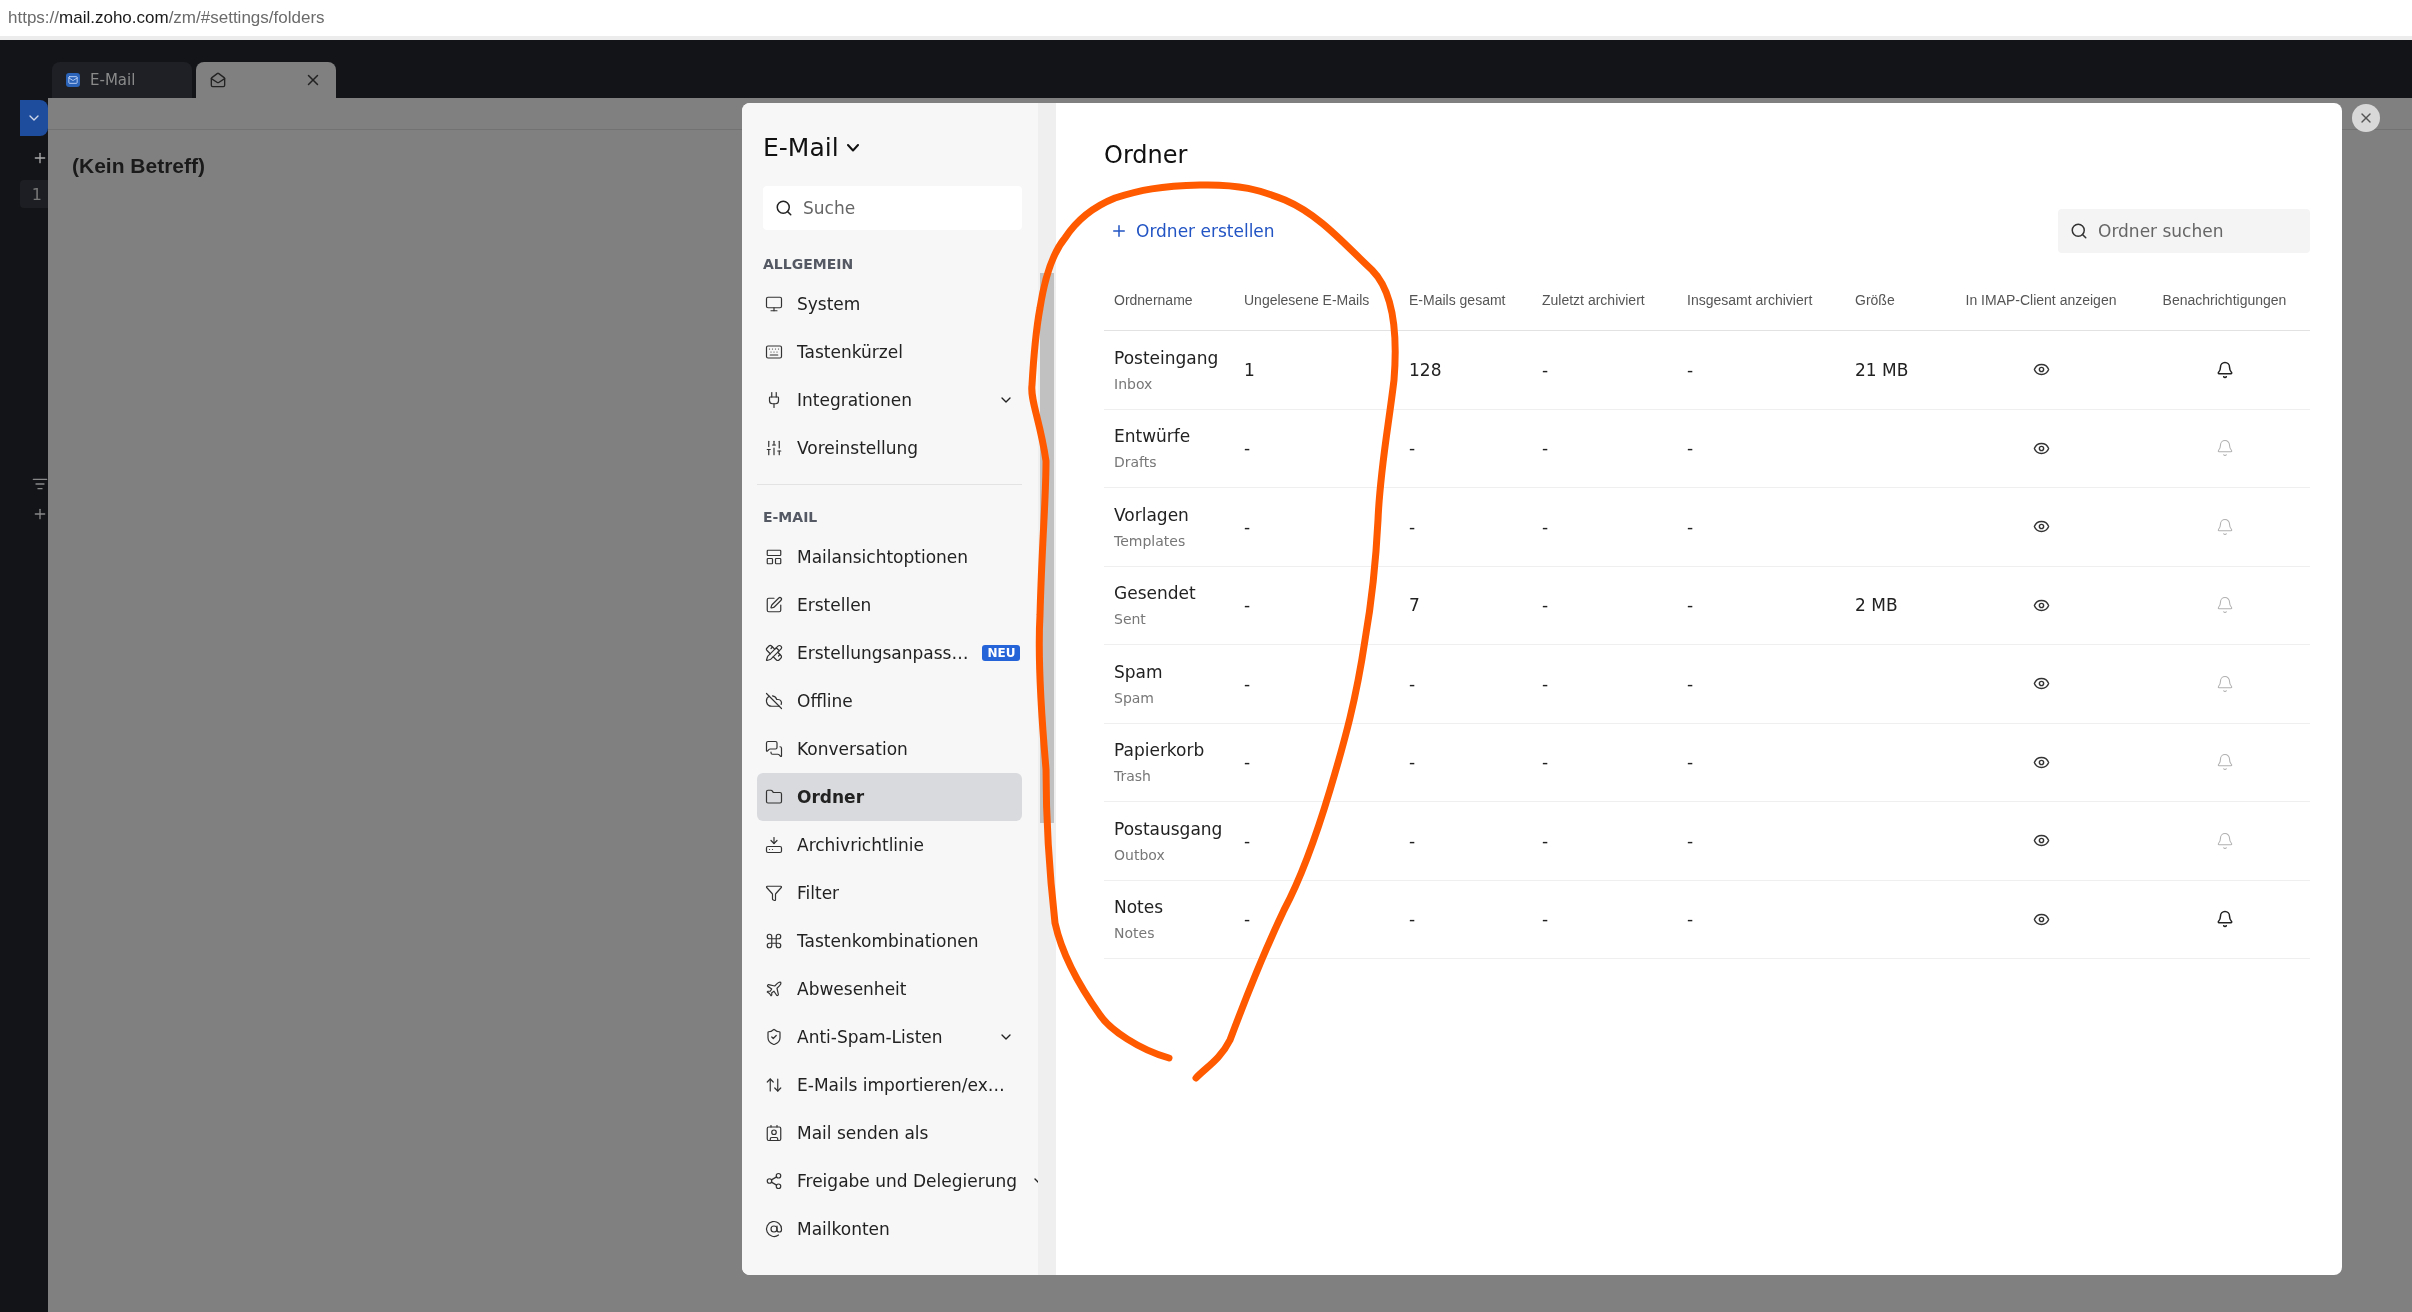  What do you see at coordinates (774, 1085) in the screenshot?
I see `arrows-up-down-icon` at bounding box center [774, 1085].